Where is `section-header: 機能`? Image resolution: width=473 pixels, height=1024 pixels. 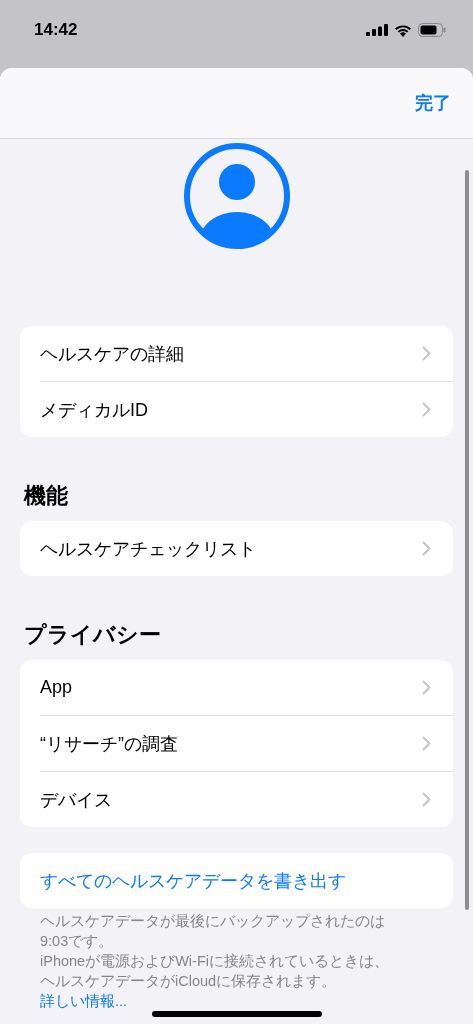 section-header: 機能 is located at coordinates (46, 496).